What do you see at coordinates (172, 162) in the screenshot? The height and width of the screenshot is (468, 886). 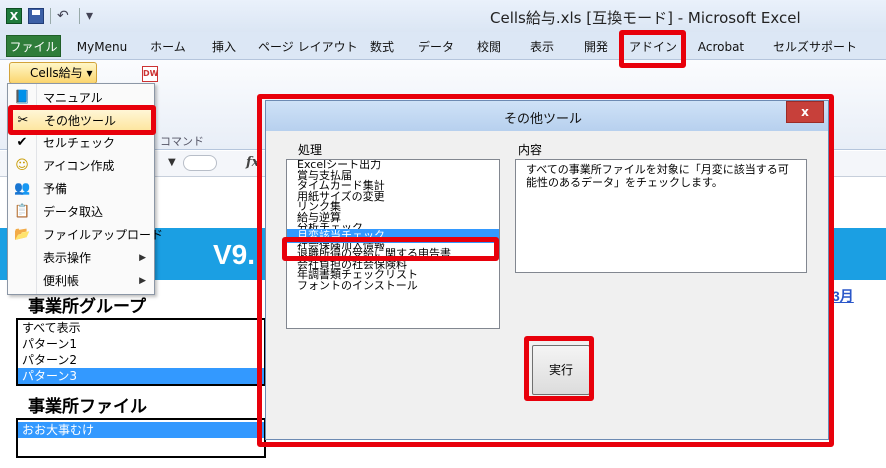 I see `namebox-dropdown-icon: ▼` at bounding box center [172, 162].